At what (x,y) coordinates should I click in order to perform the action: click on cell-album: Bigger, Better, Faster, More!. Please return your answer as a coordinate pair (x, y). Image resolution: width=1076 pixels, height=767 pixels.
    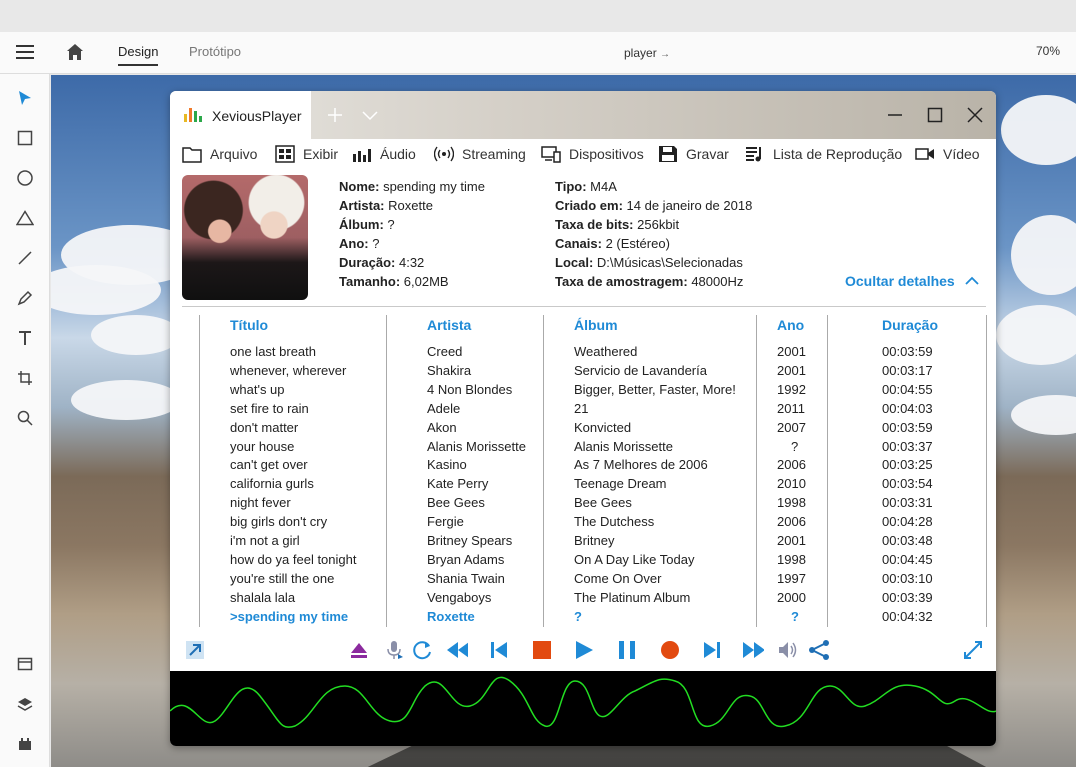
    Looking at the image, I should click on (655, 389).